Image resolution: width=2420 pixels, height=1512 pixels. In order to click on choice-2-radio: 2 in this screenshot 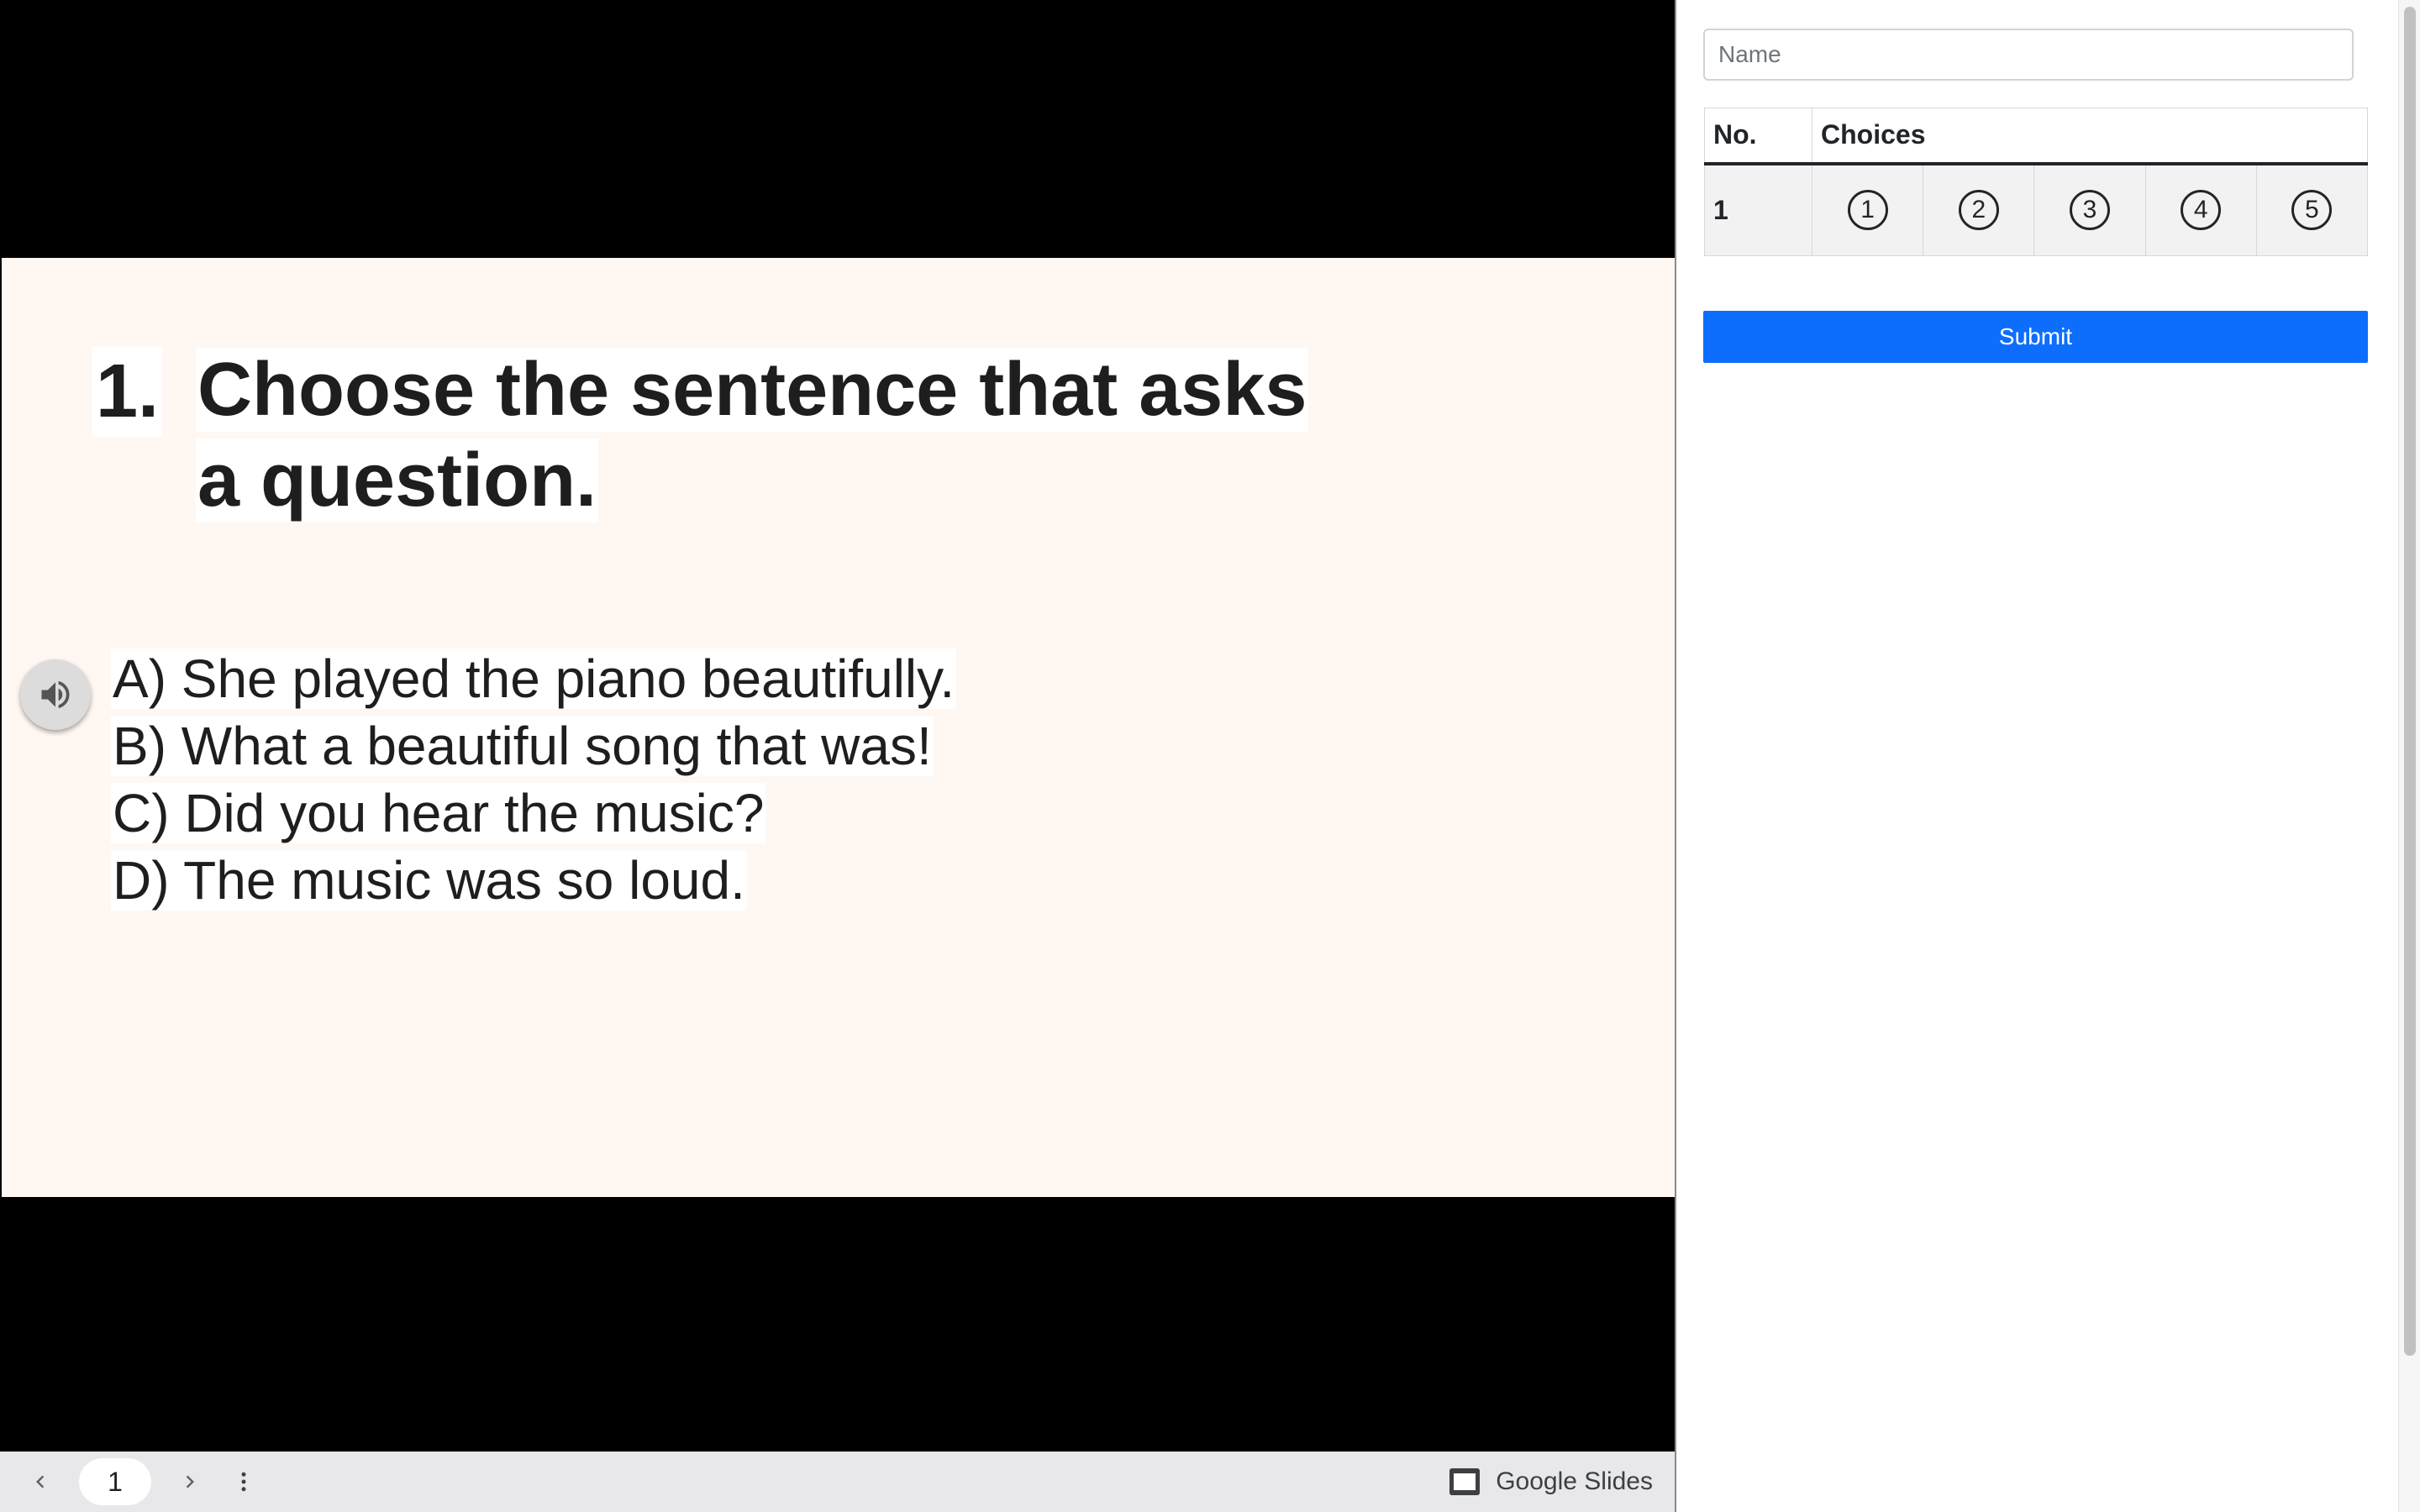, I will do `click(1979, 210)`.